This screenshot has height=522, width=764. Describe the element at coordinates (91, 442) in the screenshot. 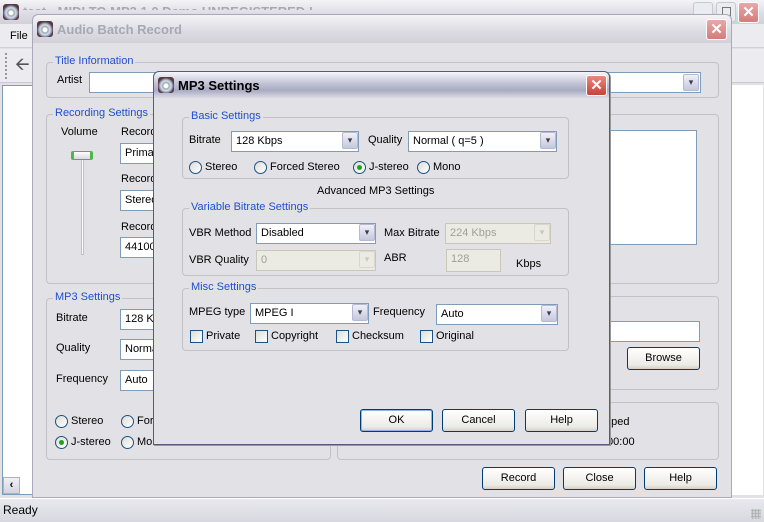

I see `batch-radio-jstereo-label: J-stereo` at that location.